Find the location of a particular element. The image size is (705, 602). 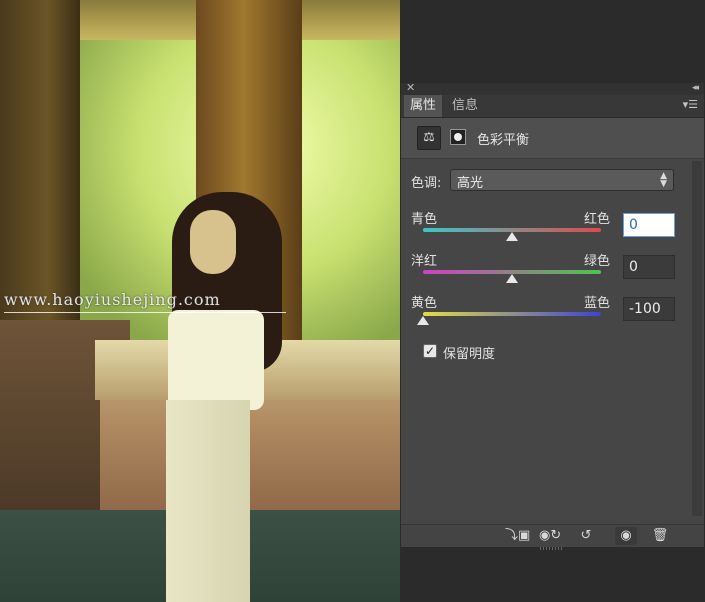

layer-mask-icon is located at coordinates (458, 137).